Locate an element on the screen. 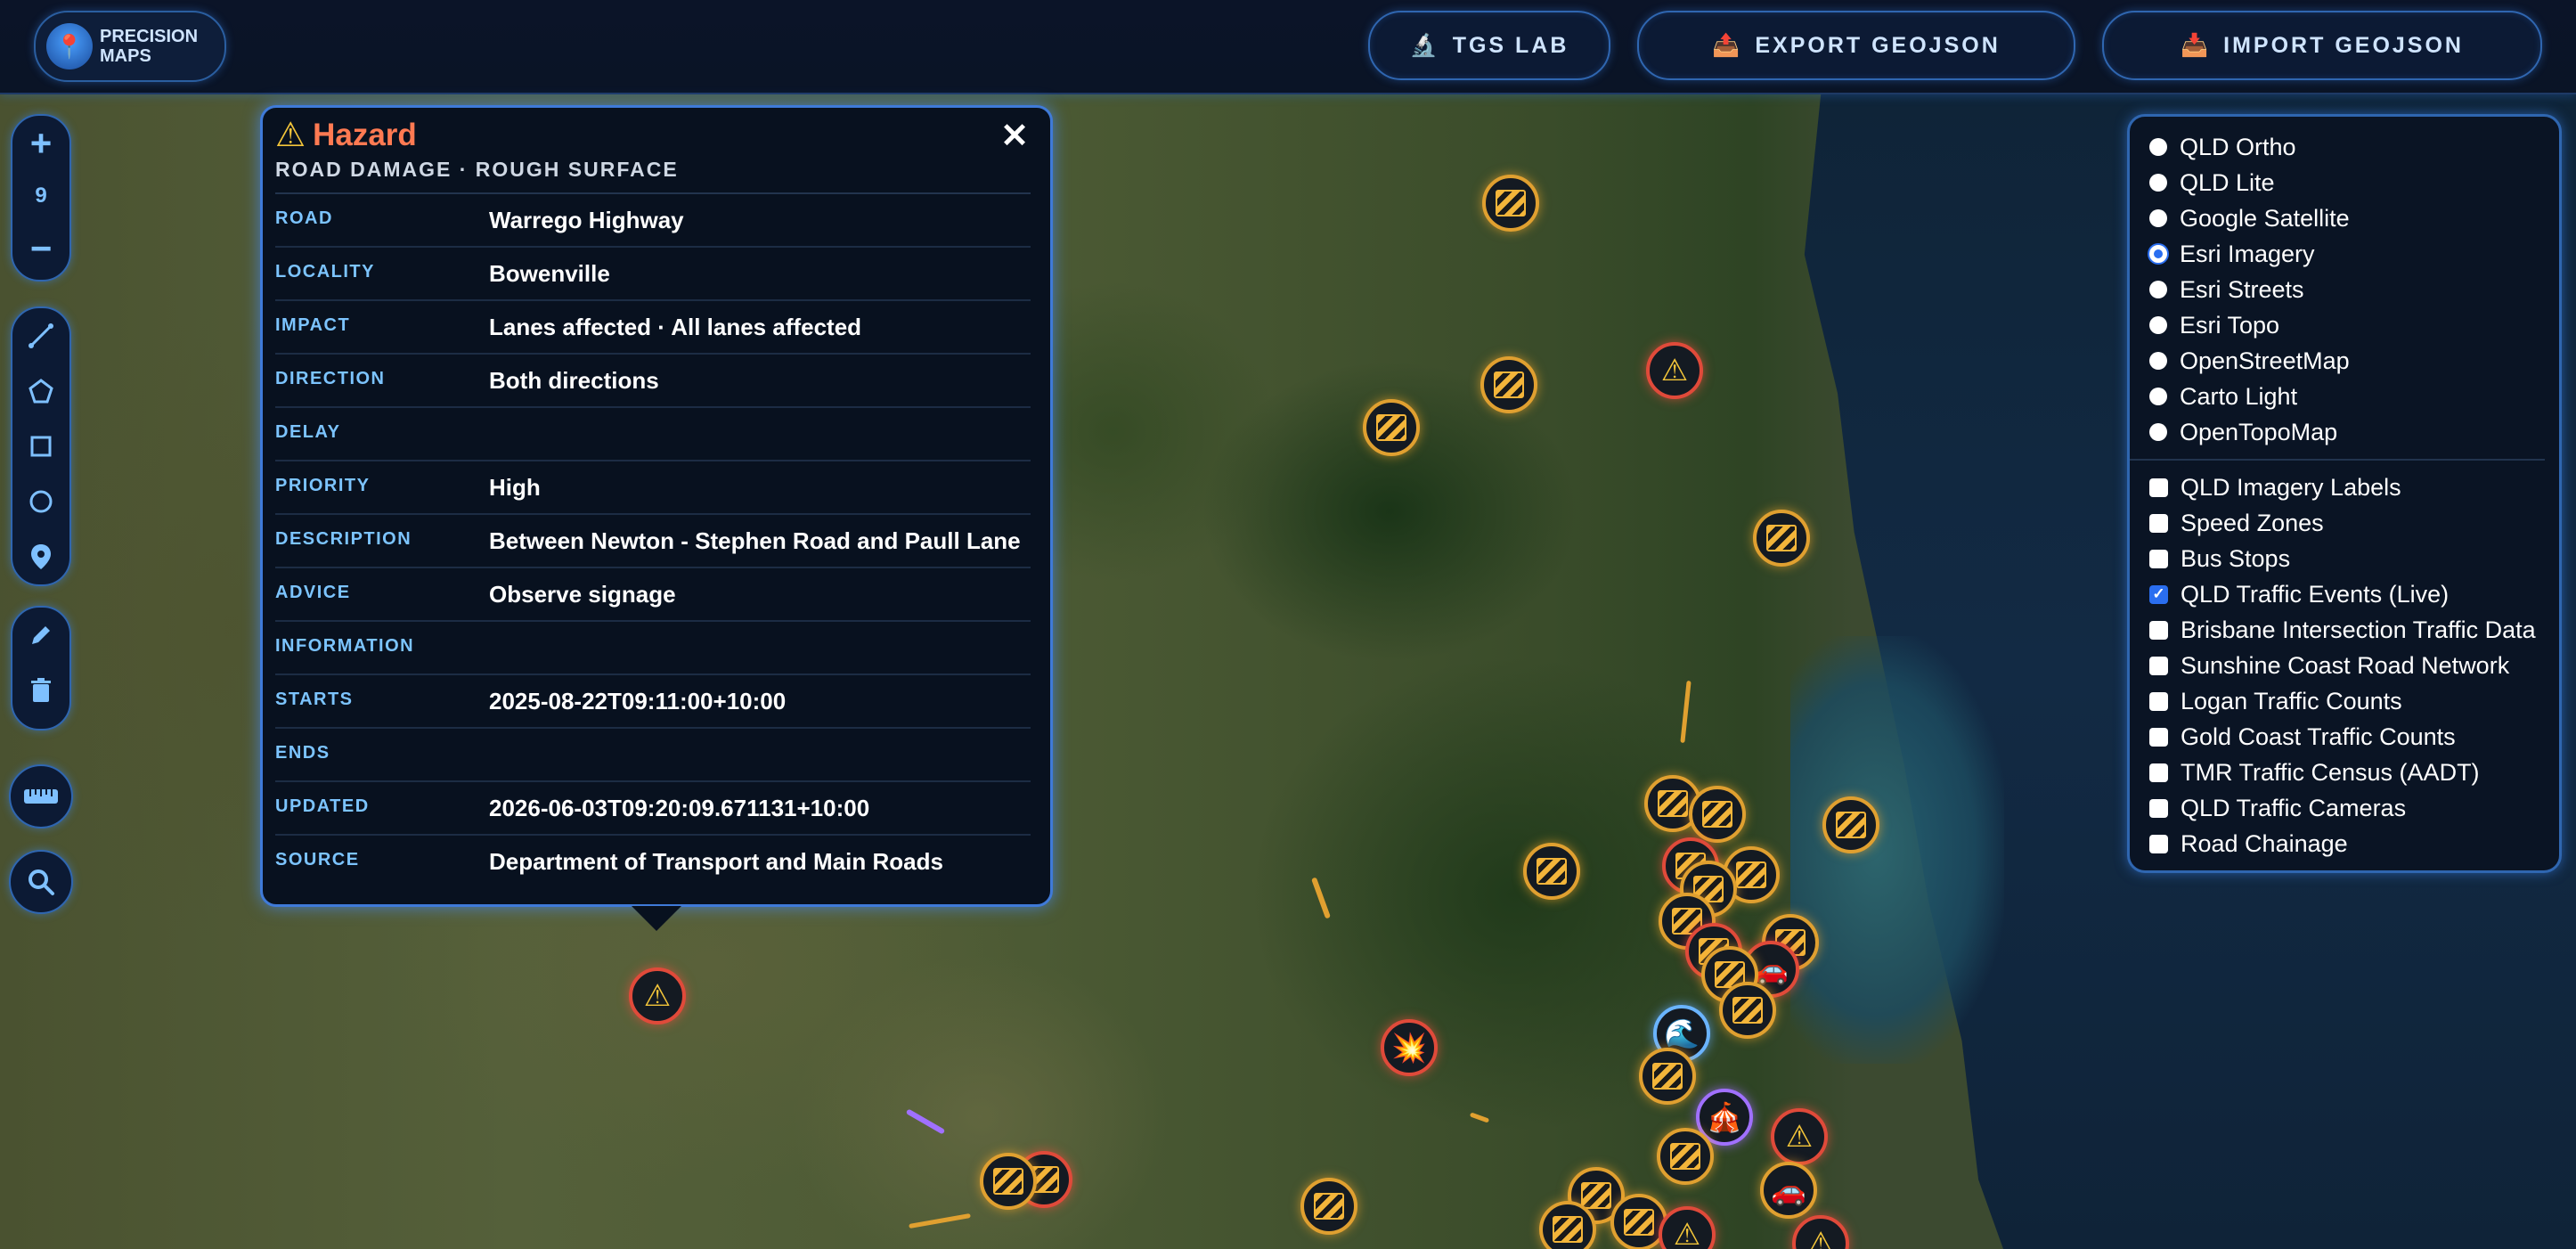  draw-marker-icon is located at coordinates (41, 556).